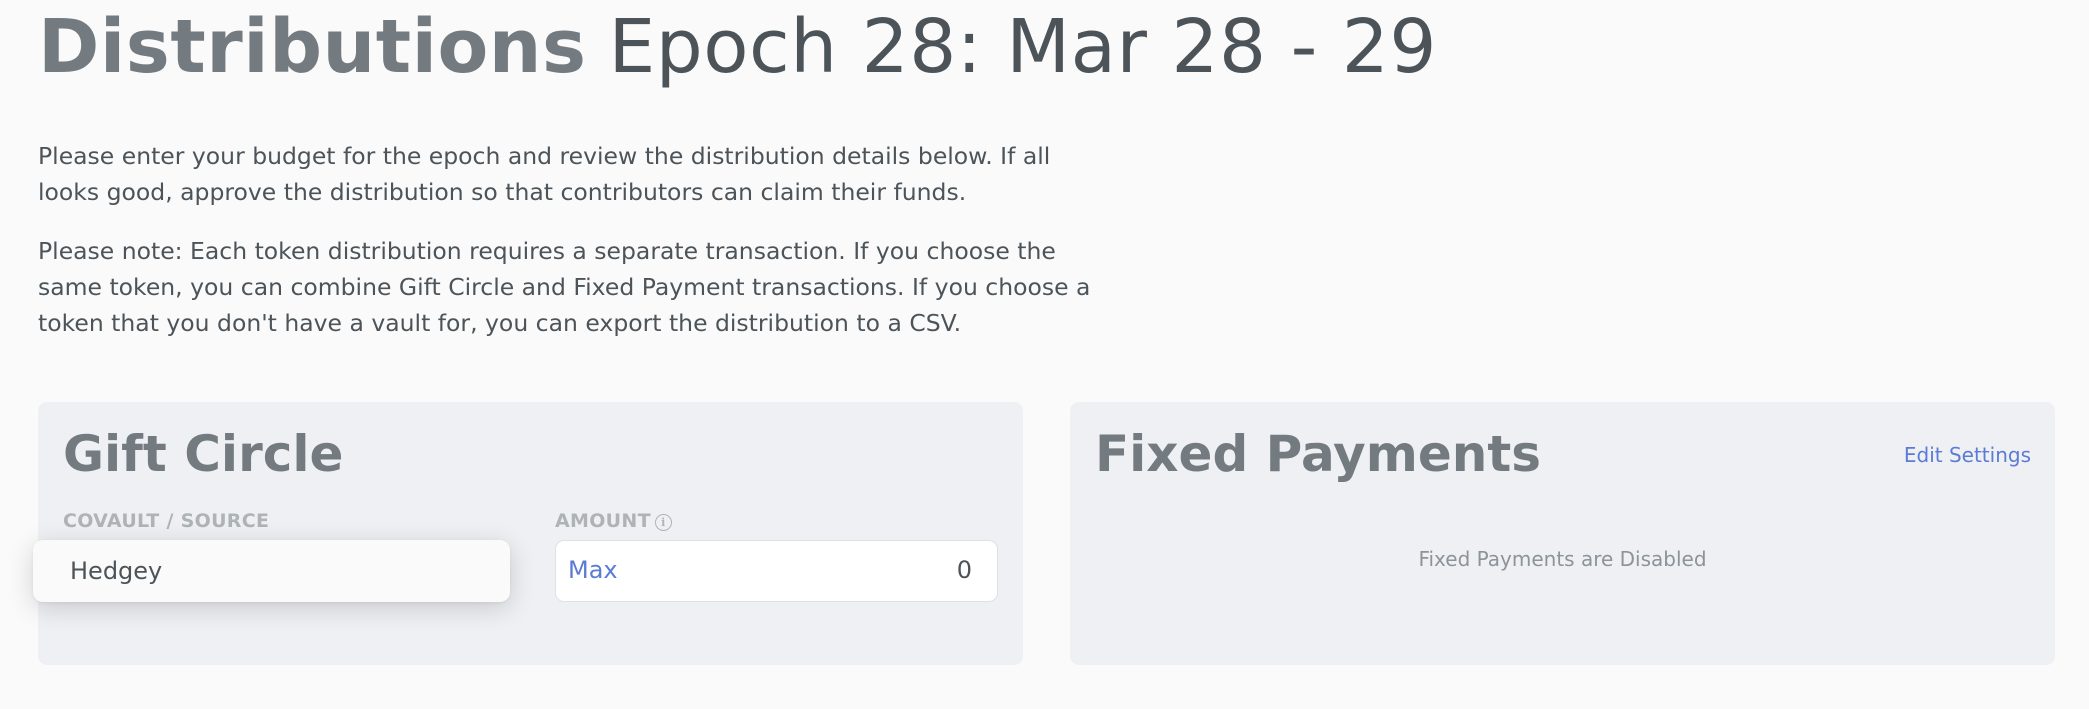  Describe the element at coordinates (593, 570) in the screenshot. I see `max-button: Max` at that location.